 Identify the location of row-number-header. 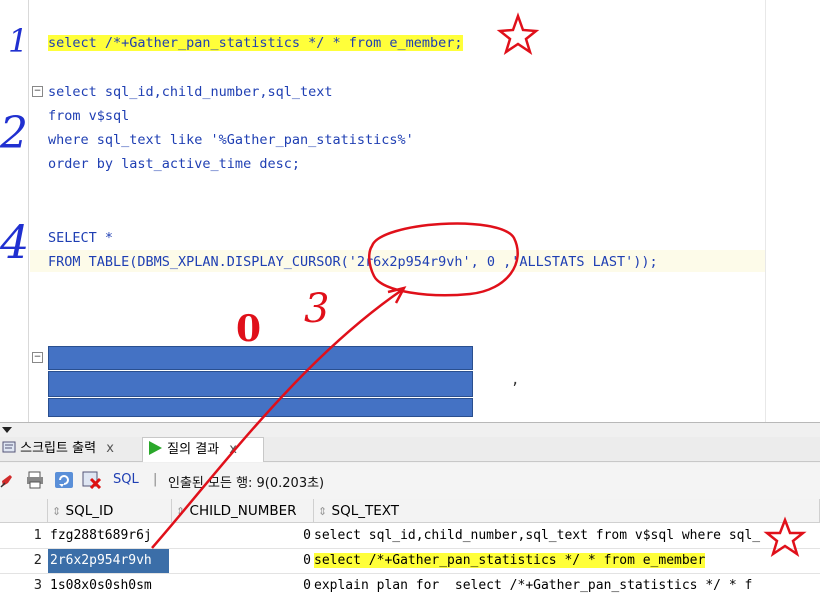
(24, 511).